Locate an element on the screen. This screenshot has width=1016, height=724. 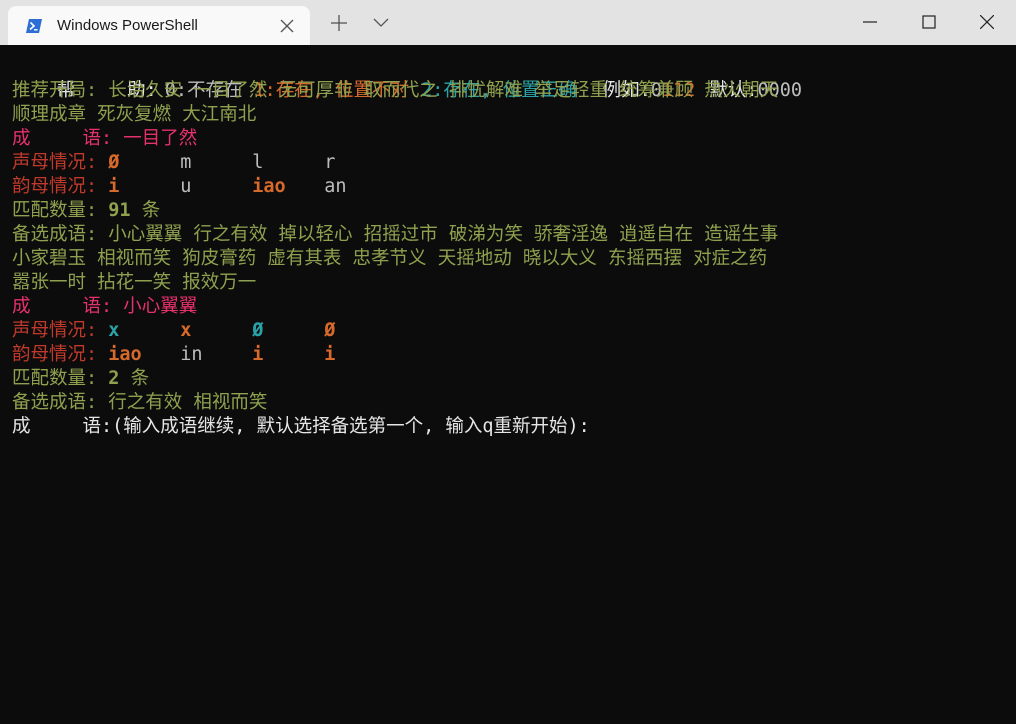
final-3: i is located at coordinates (258, 354).